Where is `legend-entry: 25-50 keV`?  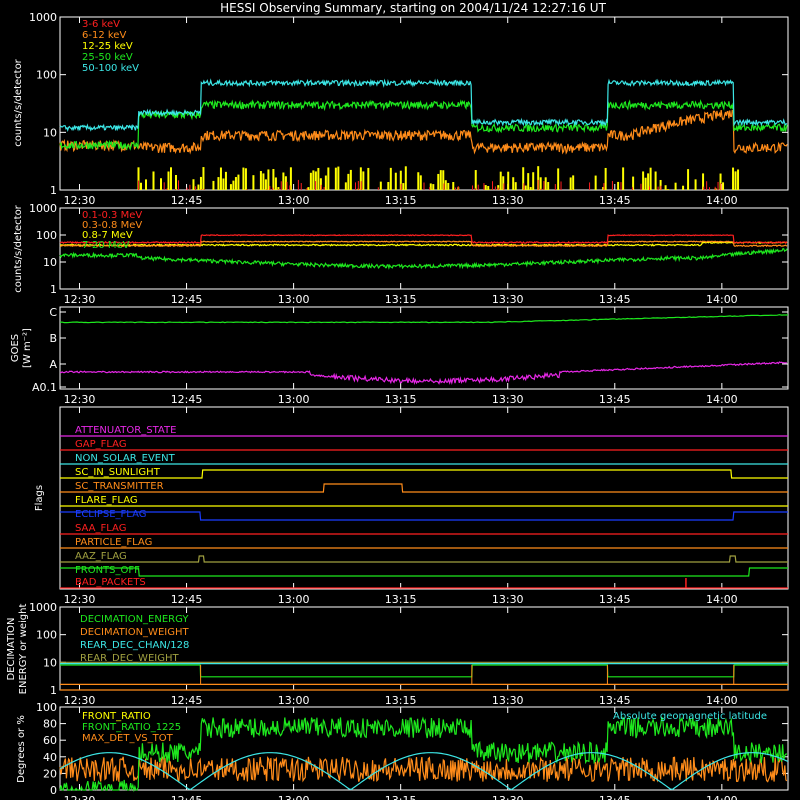
legend-entry: 25-50 keV is located at coordinates (107, 57).